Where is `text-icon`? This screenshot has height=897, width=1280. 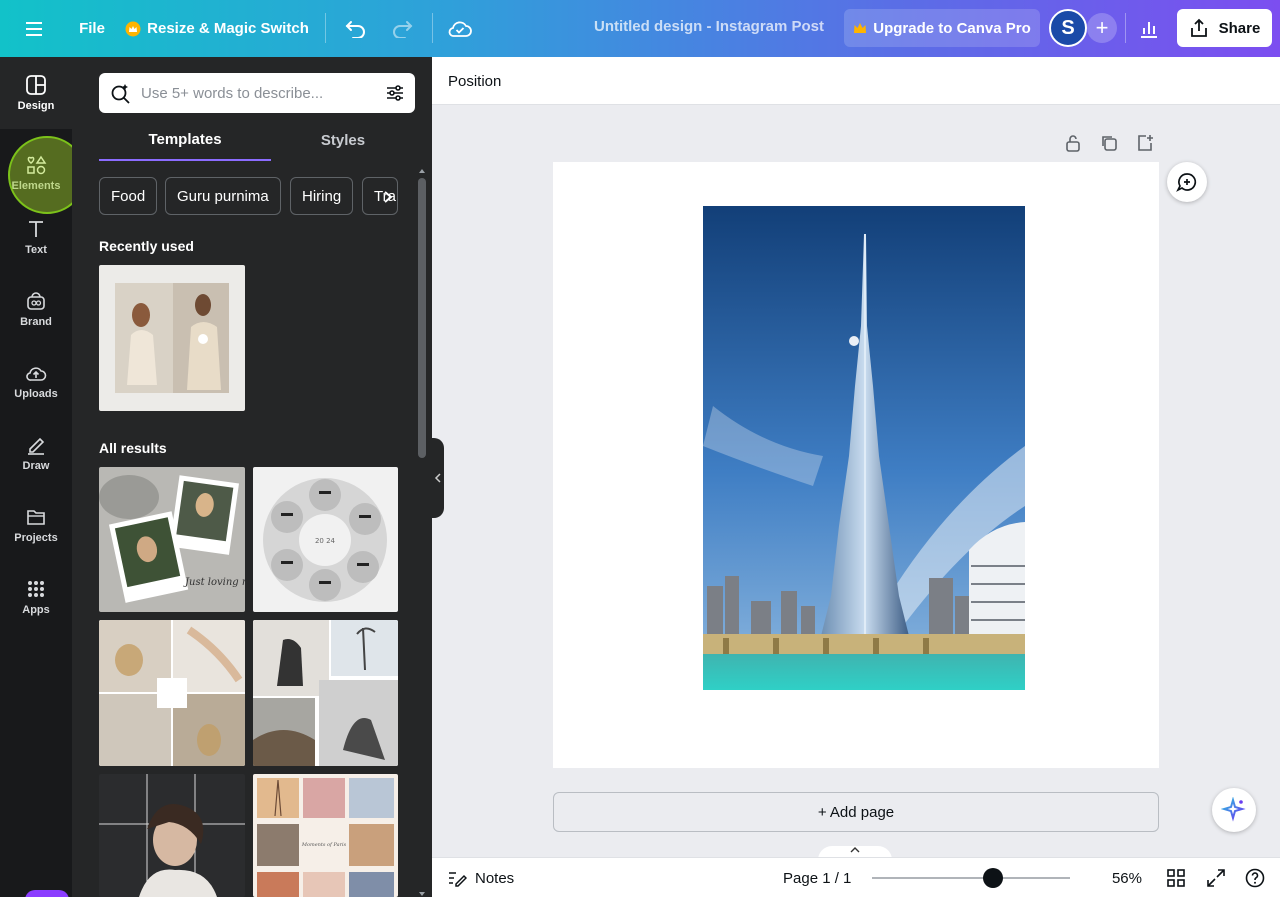 text-icon is located at coordinates (36, 229).